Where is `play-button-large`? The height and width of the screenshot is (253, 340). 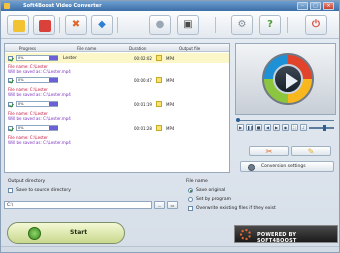
play-button-large is located at coordinates (288, 79).